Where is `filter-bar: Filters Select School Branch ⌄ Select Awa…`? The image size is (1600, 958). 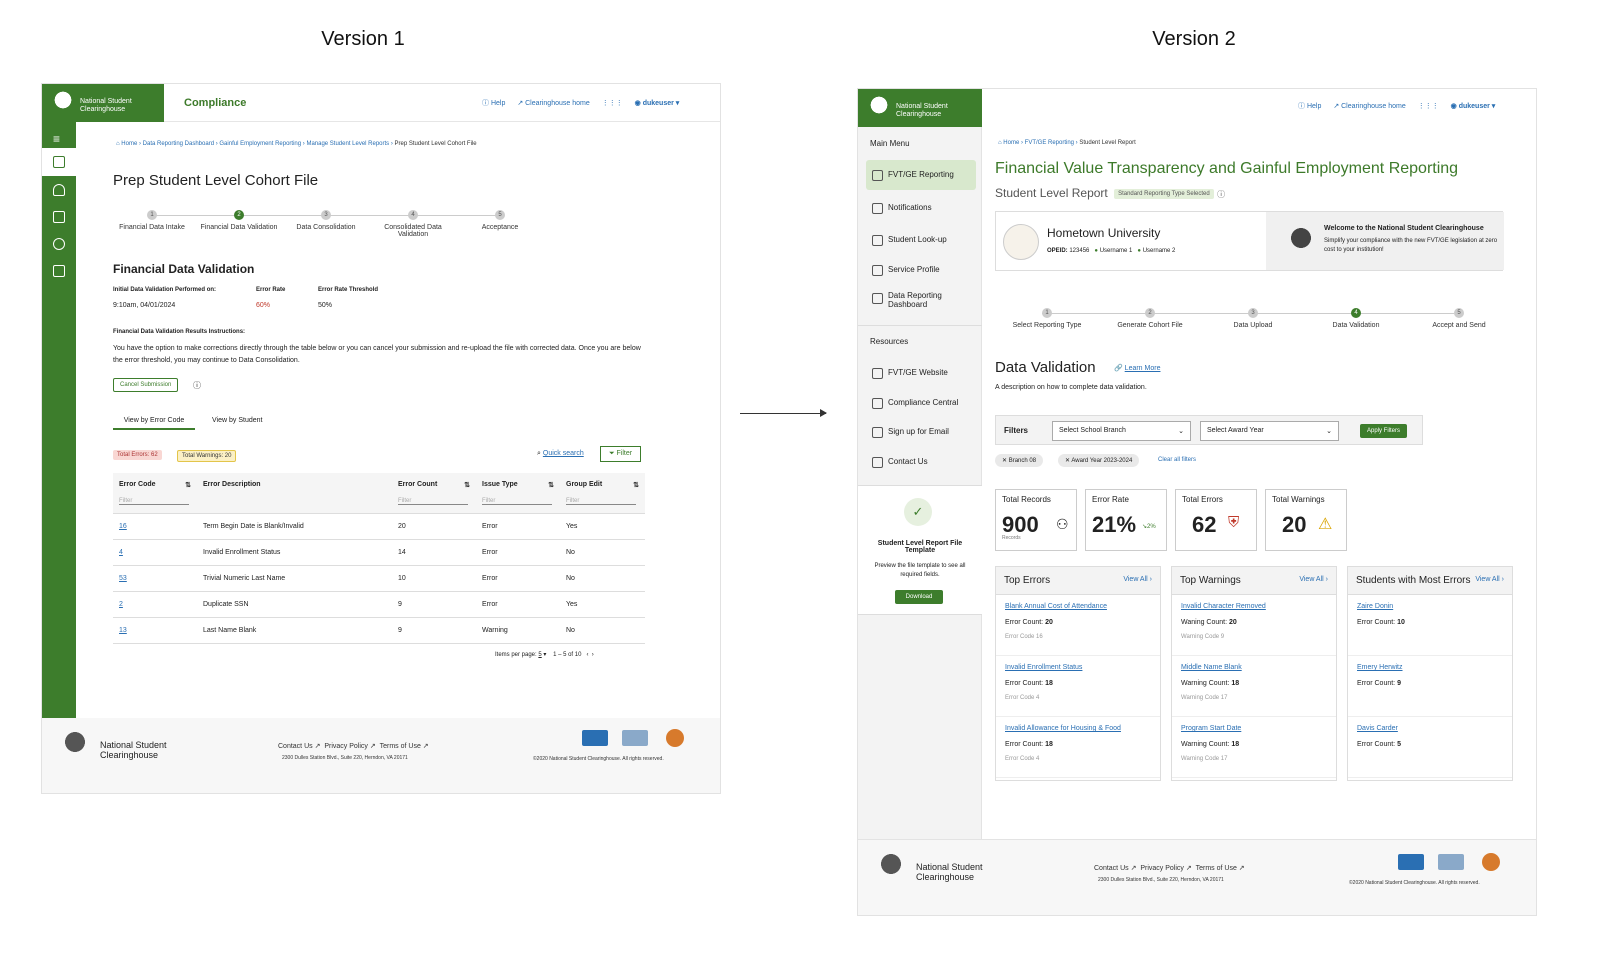 filter-bar: Filters Select School Branch ⌄ Select Awa… is located at coordinates (1209, 430).